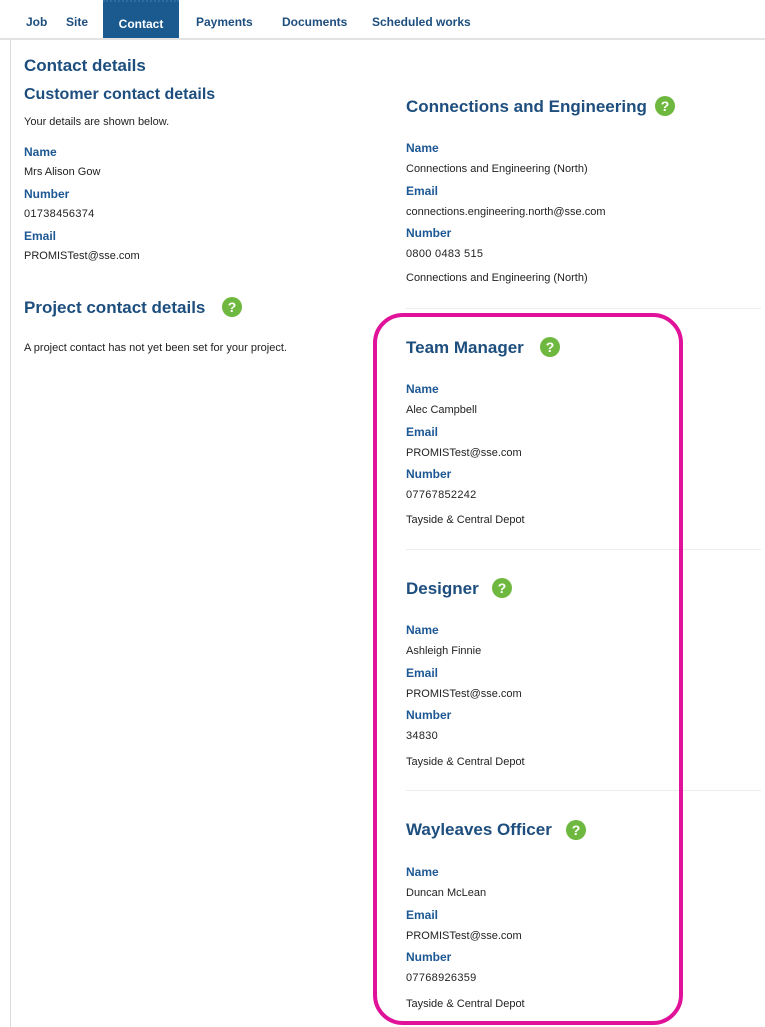 The image size is (765, 1027). Describe the element at coordinates (85, 65) in the screenshot. I see `page-title: Contact details` at that location.